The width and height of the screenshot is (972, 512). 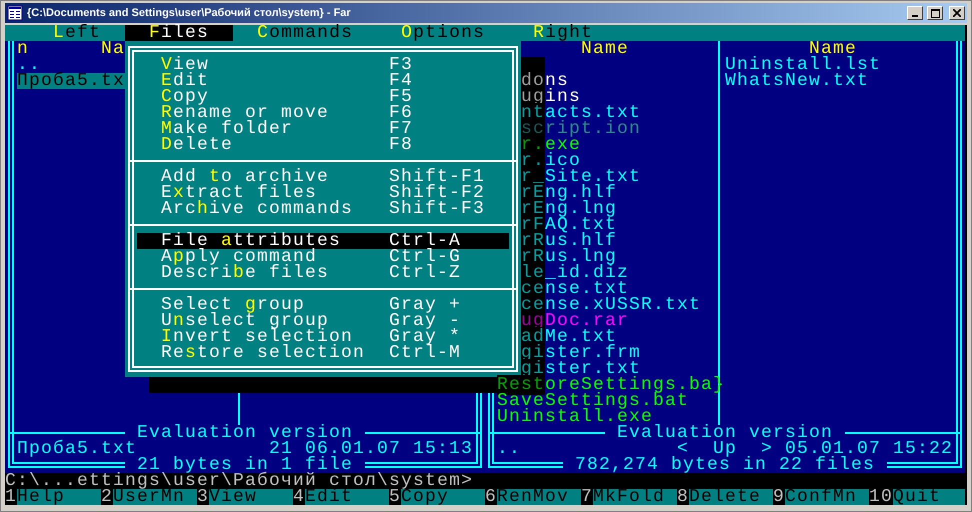 I want to click on file-name: .., so click(x=29, y=65).